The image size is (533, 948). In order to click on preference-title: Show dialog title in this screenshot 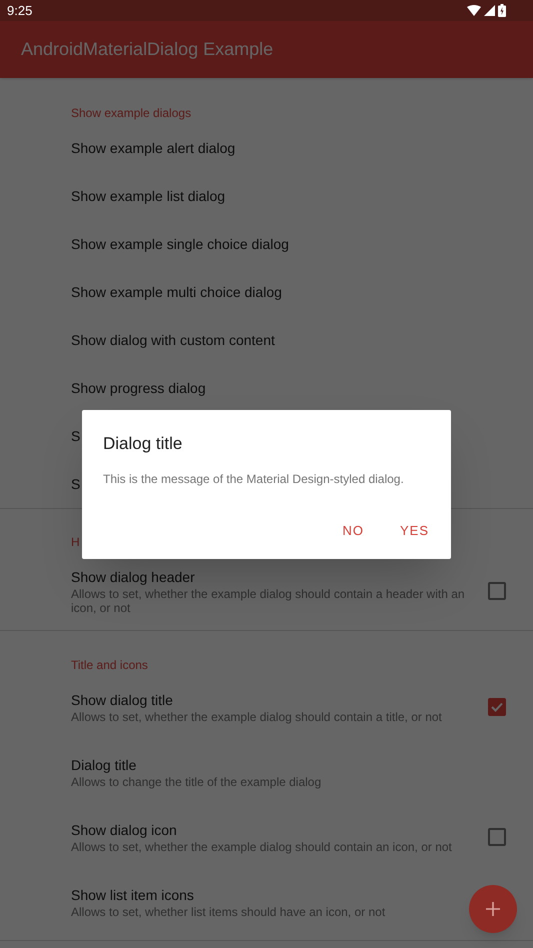, I will do `click(122, 700)`.